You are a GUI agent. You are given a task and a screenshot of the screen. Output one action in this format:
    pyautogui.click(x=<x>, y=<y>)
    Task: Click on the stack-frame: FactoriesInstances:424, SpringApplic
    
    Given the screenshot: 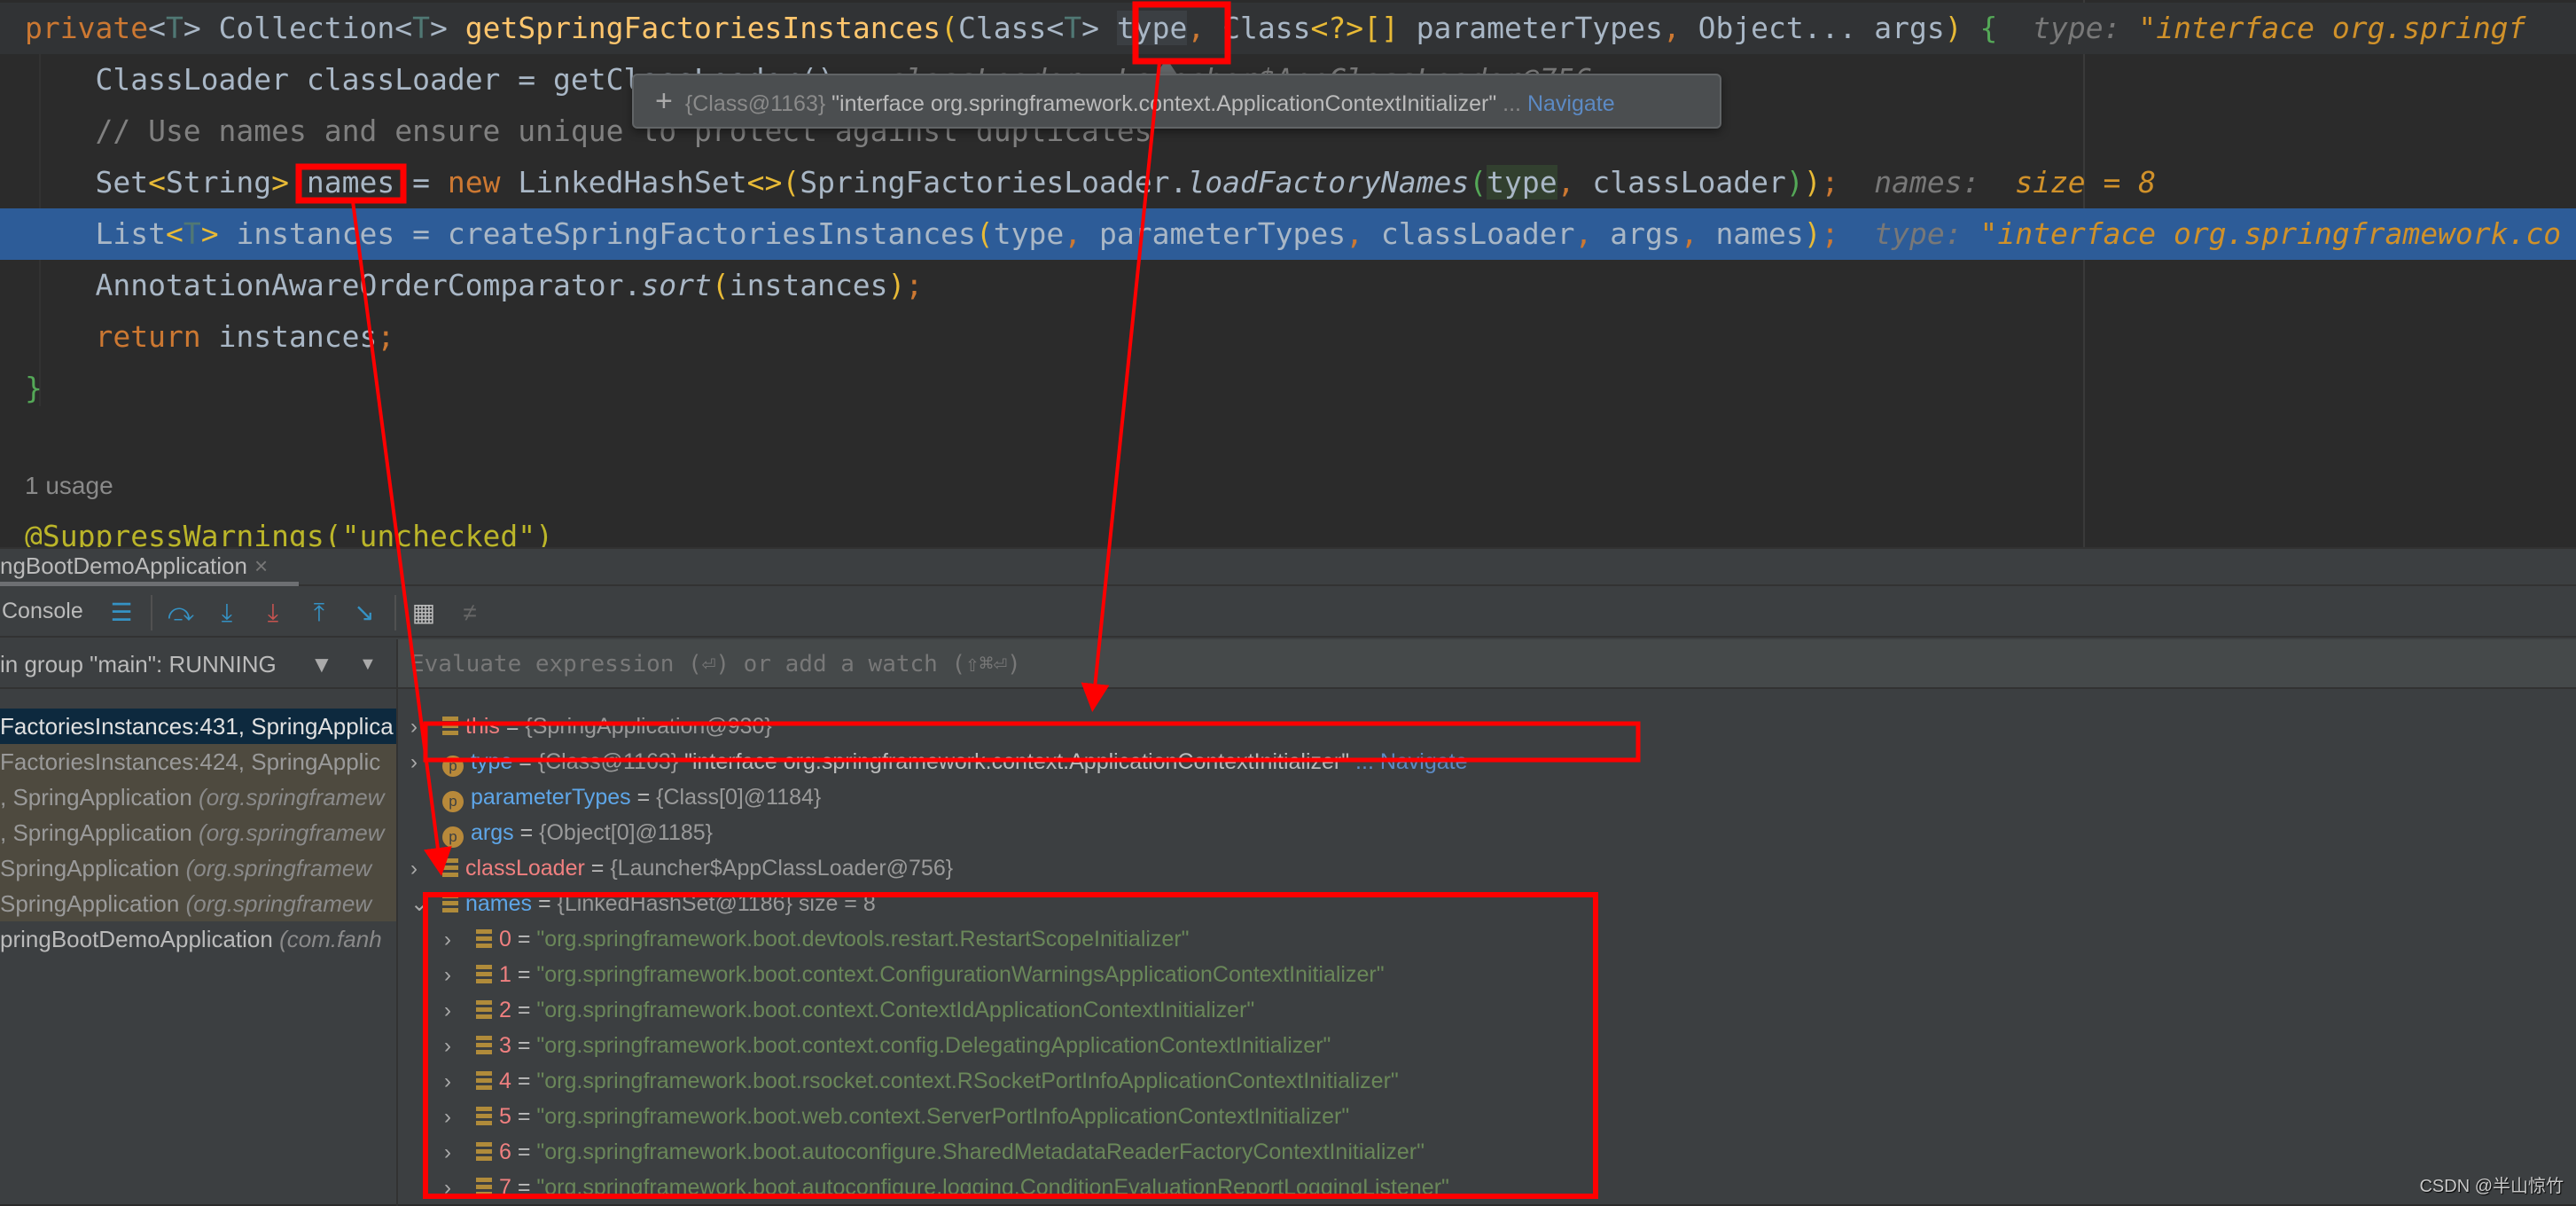 What is the action you would take?
    pyautogui.click(x=198, y=761)
    